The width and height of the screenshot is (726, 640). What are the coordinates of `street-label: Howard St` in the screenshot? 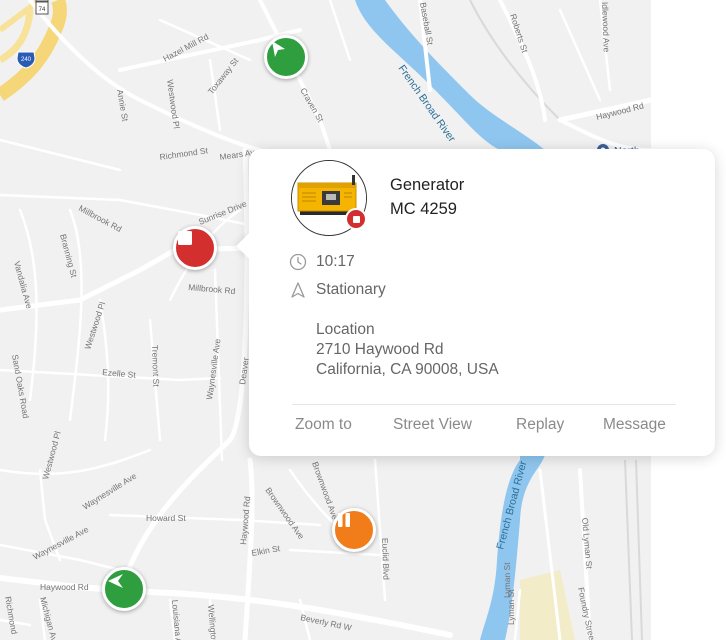 It's located at (166, 518).